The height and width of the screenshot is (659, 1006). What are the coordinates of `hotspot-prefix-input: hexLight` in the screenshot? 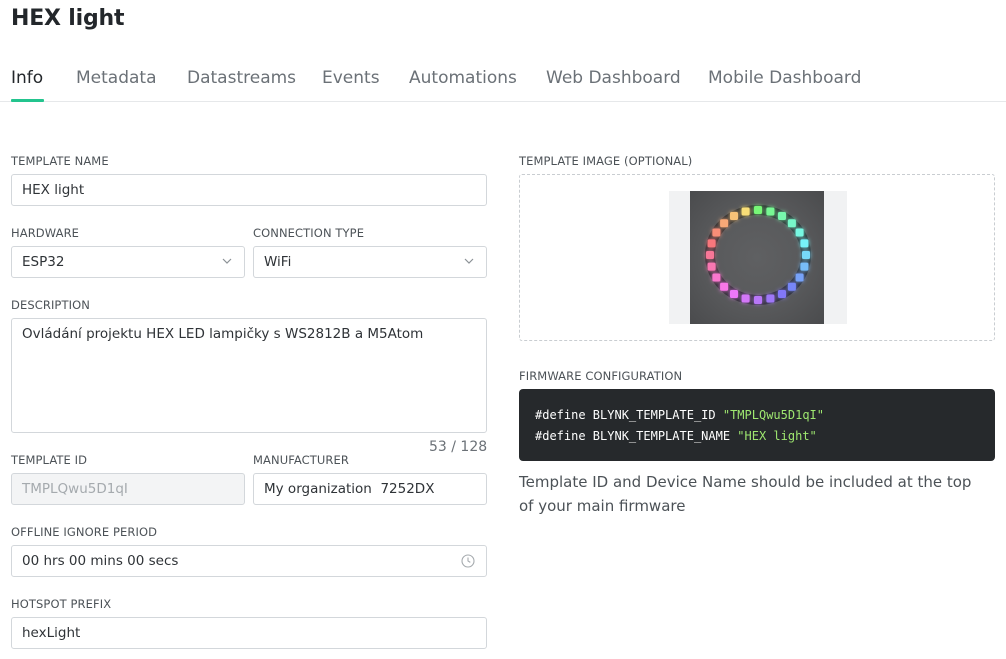 It's located at (249, 633).